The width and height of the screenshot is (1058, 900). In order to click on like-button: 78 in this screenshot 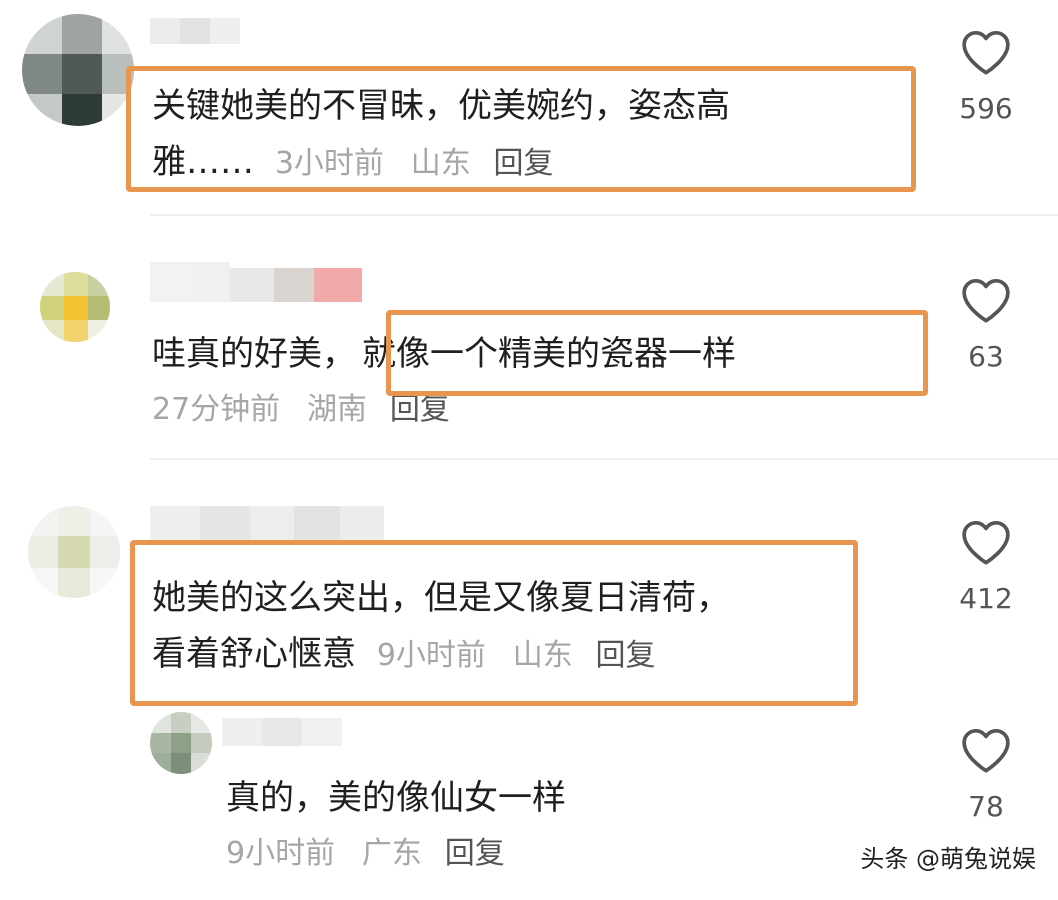, I will do `click(986, 774)`.